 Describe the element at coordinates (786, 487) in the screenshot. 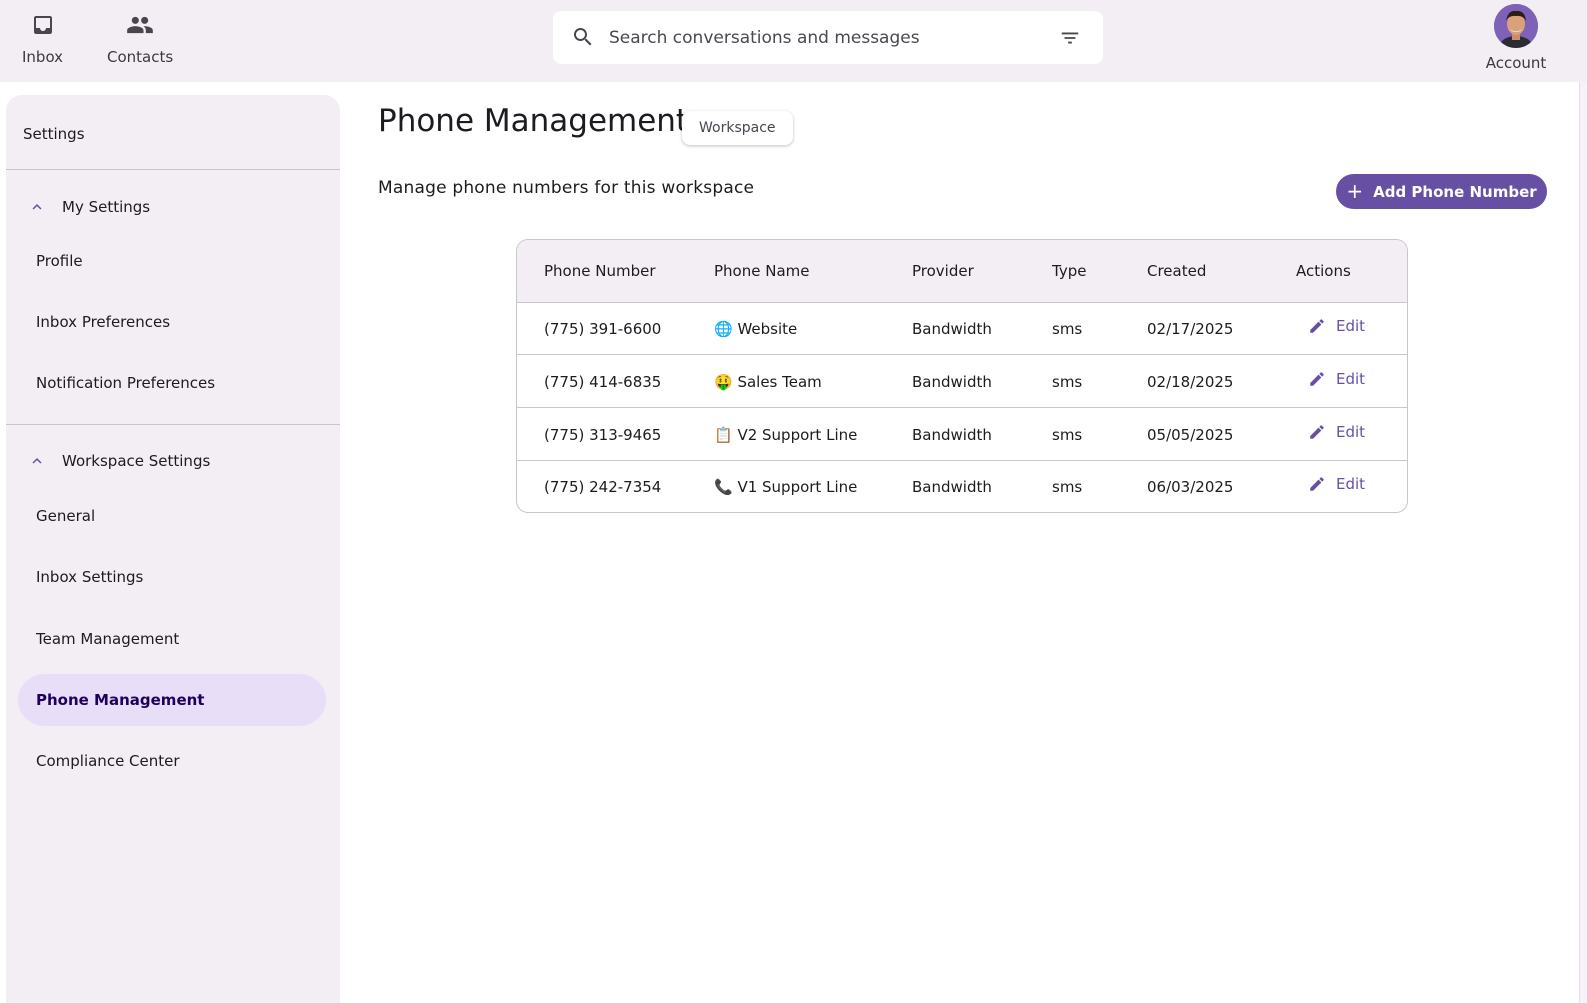

I see `cell-phone-name: 📞 V1 Support Line` at that location.